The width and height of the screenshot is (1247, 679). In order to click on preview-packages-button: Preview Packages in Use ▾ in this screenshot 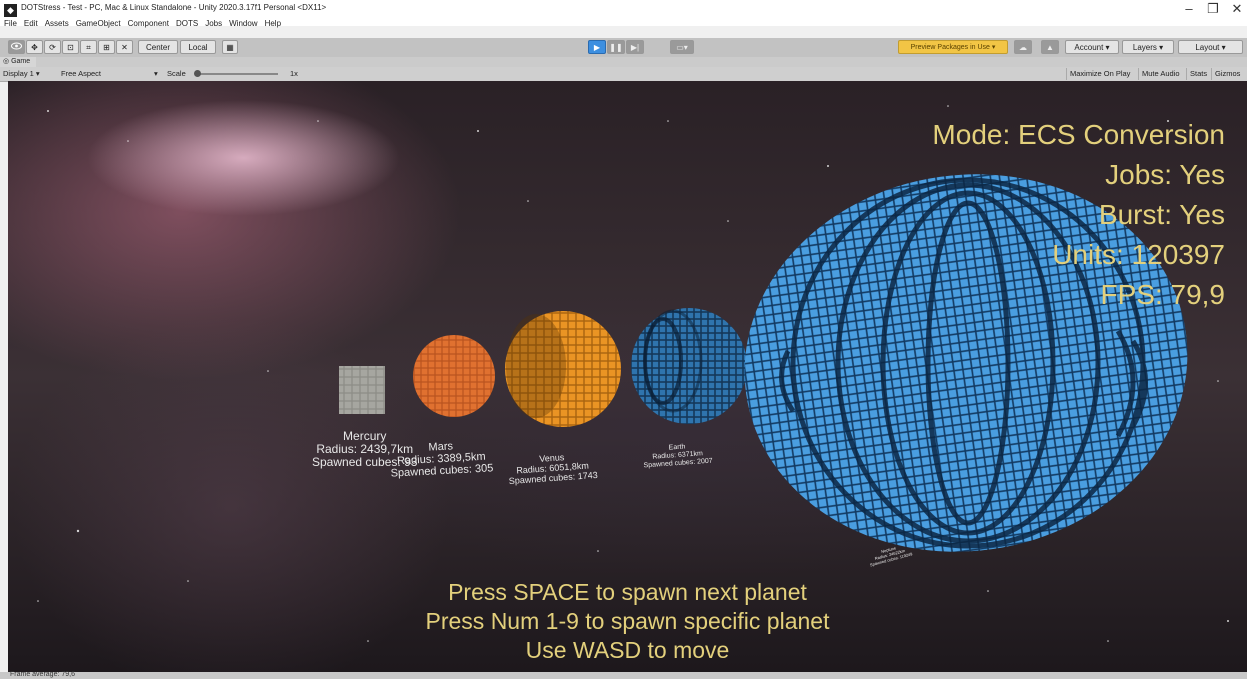, I will do `click(953, 47)`.